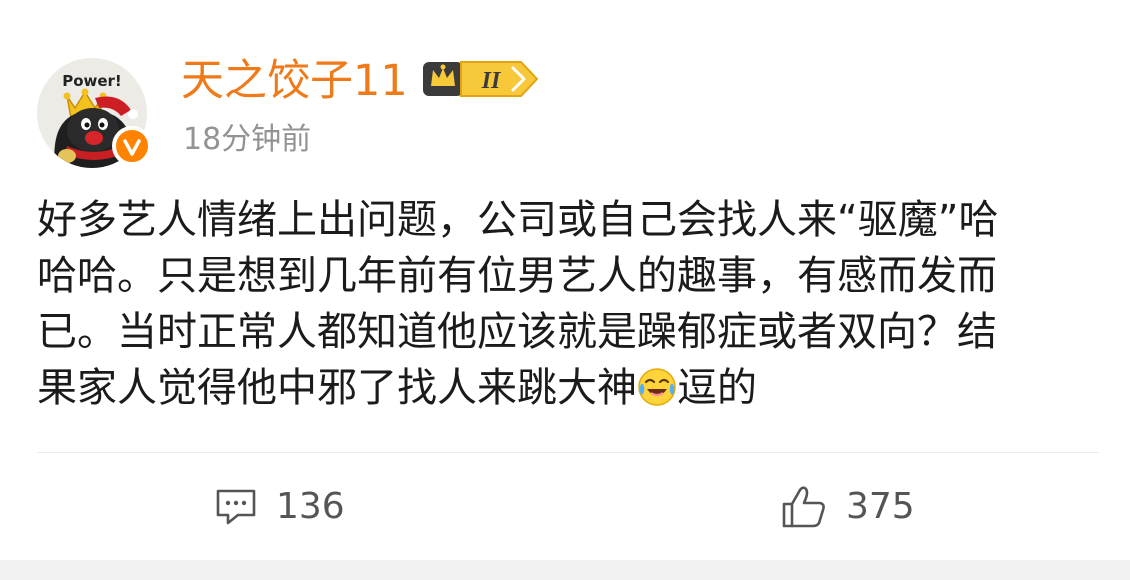 The height and width of the screenshot is (580, 1130). I want to click on page-background-strip, so click(565, 570).